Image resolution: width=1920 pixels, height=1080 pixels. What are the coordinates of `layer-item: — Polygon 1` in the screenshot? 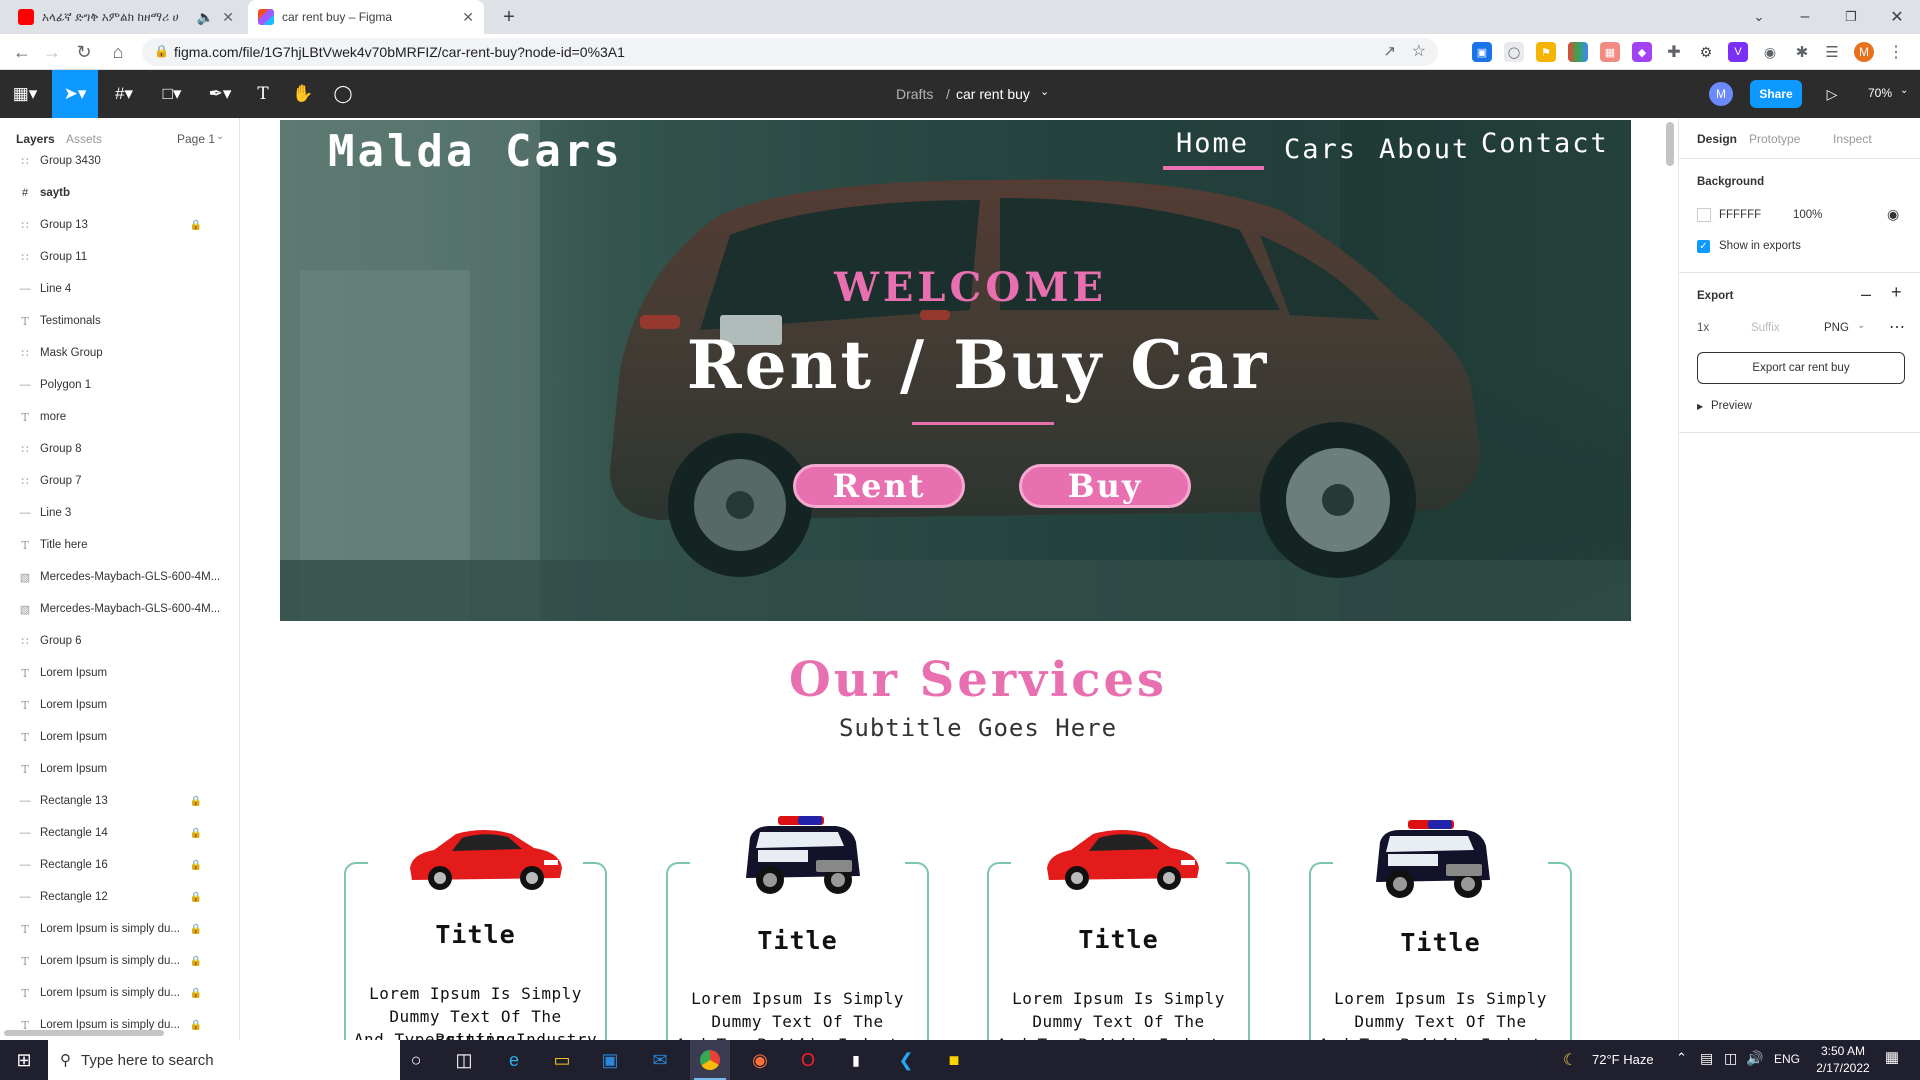 It's located at (119, 385).